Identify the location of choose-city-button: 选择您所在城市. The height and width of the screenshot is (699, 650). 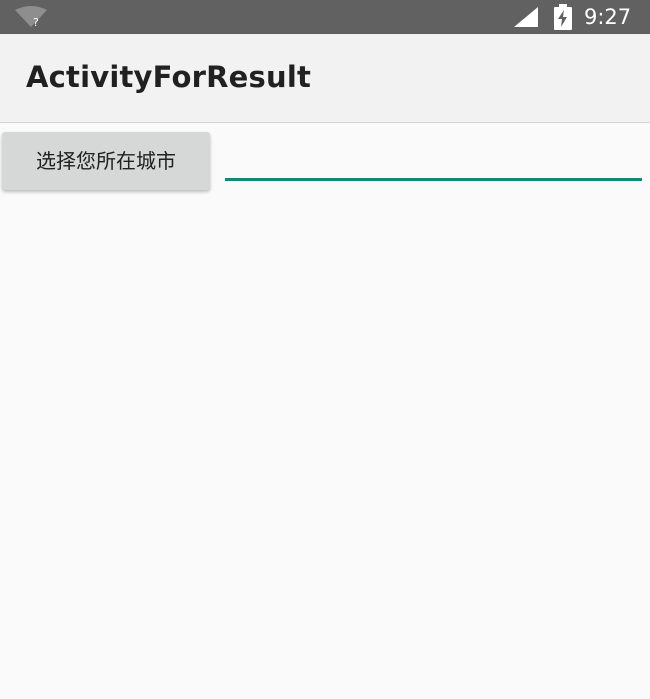
(106, 161).